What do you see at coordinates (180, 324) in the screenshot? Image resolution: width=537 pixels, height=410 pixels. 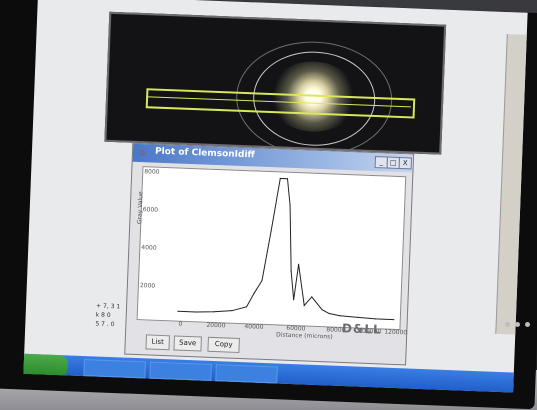 I see `x-tick-label: 0` at bounding box center [180, 324].